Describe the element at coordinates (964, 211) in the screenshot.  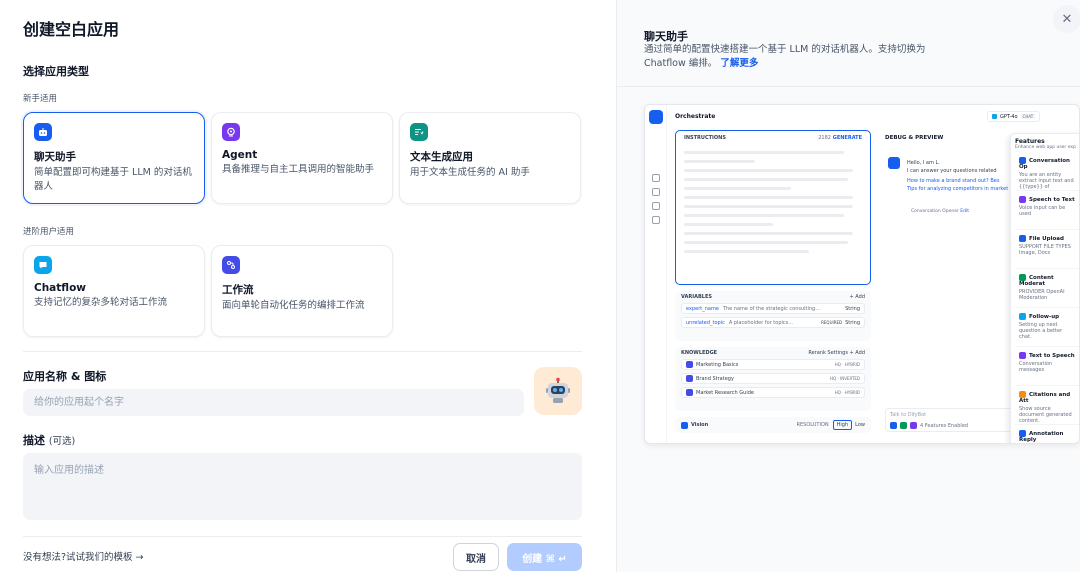
I see `preview-opener-edit: Edit` at that location.